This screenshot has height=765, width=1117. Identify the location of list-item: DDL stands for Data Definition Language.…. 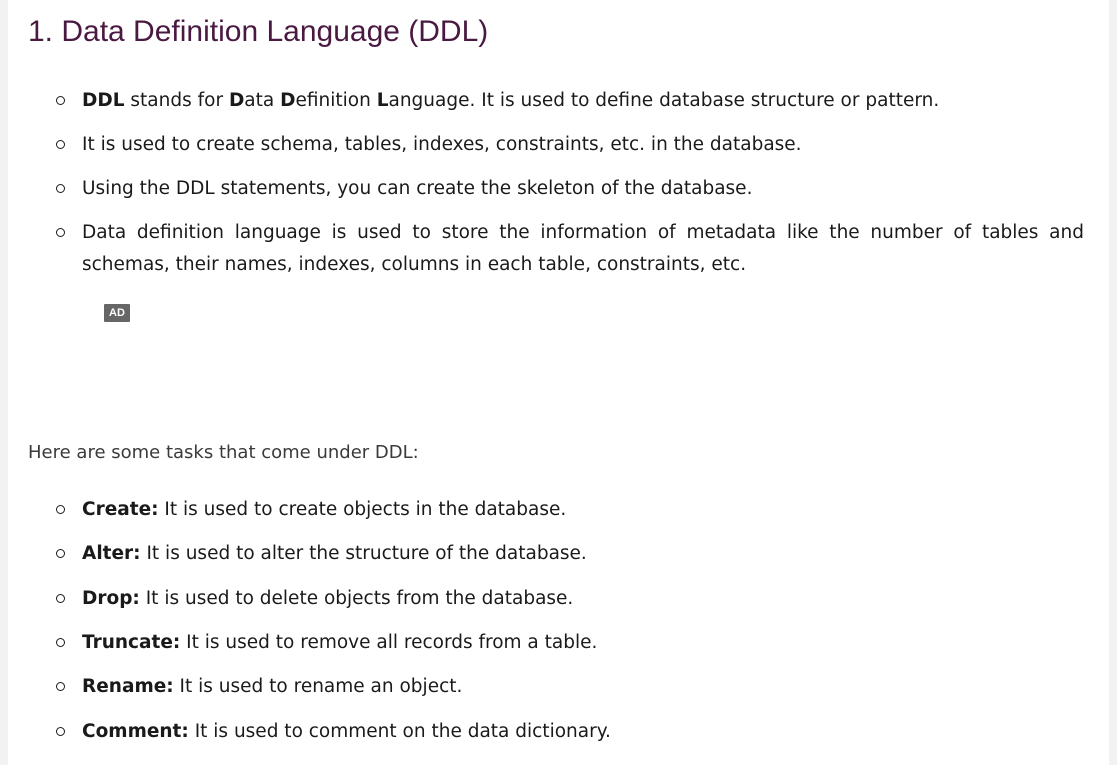
(570, 101).